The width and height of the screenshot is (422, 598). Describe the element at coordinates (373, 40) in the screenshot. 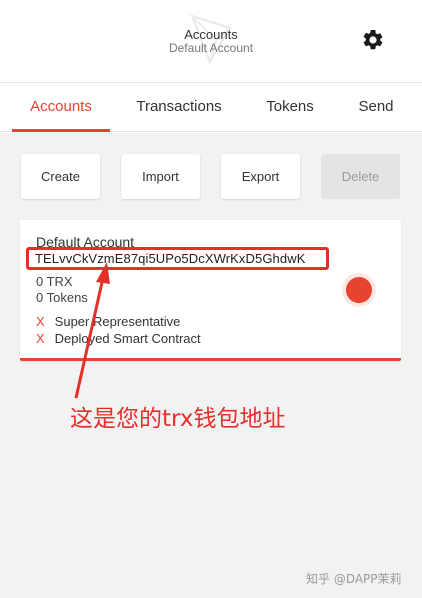

I see `gear-icon` at that location.